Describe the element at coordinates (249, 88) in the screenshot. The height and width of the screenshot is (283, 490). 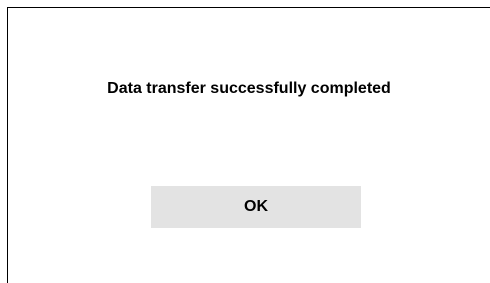
I see `dialog-message: Data transfer successfully completed` at that location.